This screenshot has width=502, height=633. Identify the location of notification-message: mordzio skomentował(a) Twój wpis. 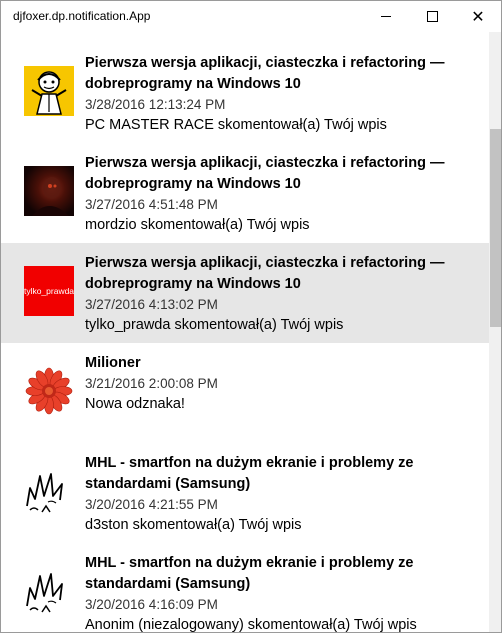
(197, 225).